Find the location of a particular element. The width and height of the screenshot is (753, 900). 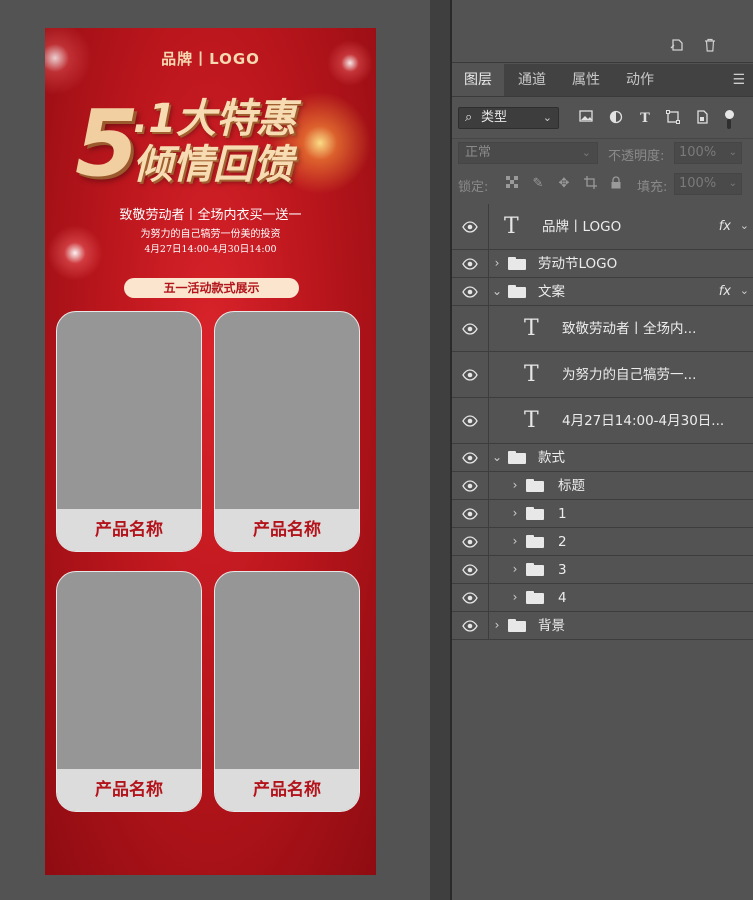

layer-name: 标题 is located at coordinates (571, 485).